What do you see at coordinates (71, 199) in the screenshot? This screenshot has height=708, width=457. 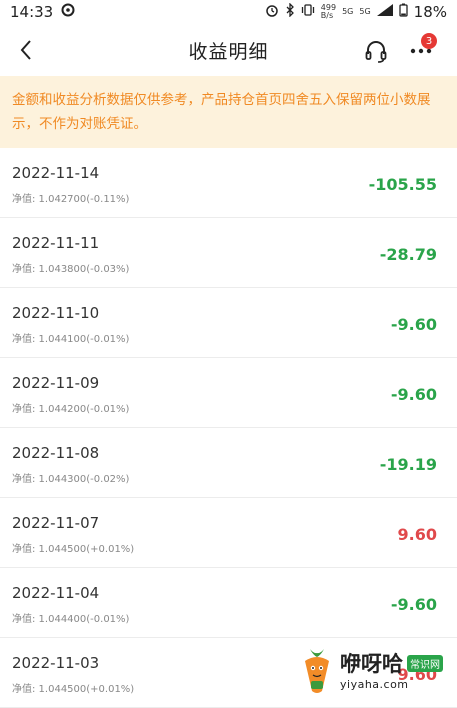 I see `record-nav: 净值: 1.042700(-0.11%)` at bounding box center [71, 199].